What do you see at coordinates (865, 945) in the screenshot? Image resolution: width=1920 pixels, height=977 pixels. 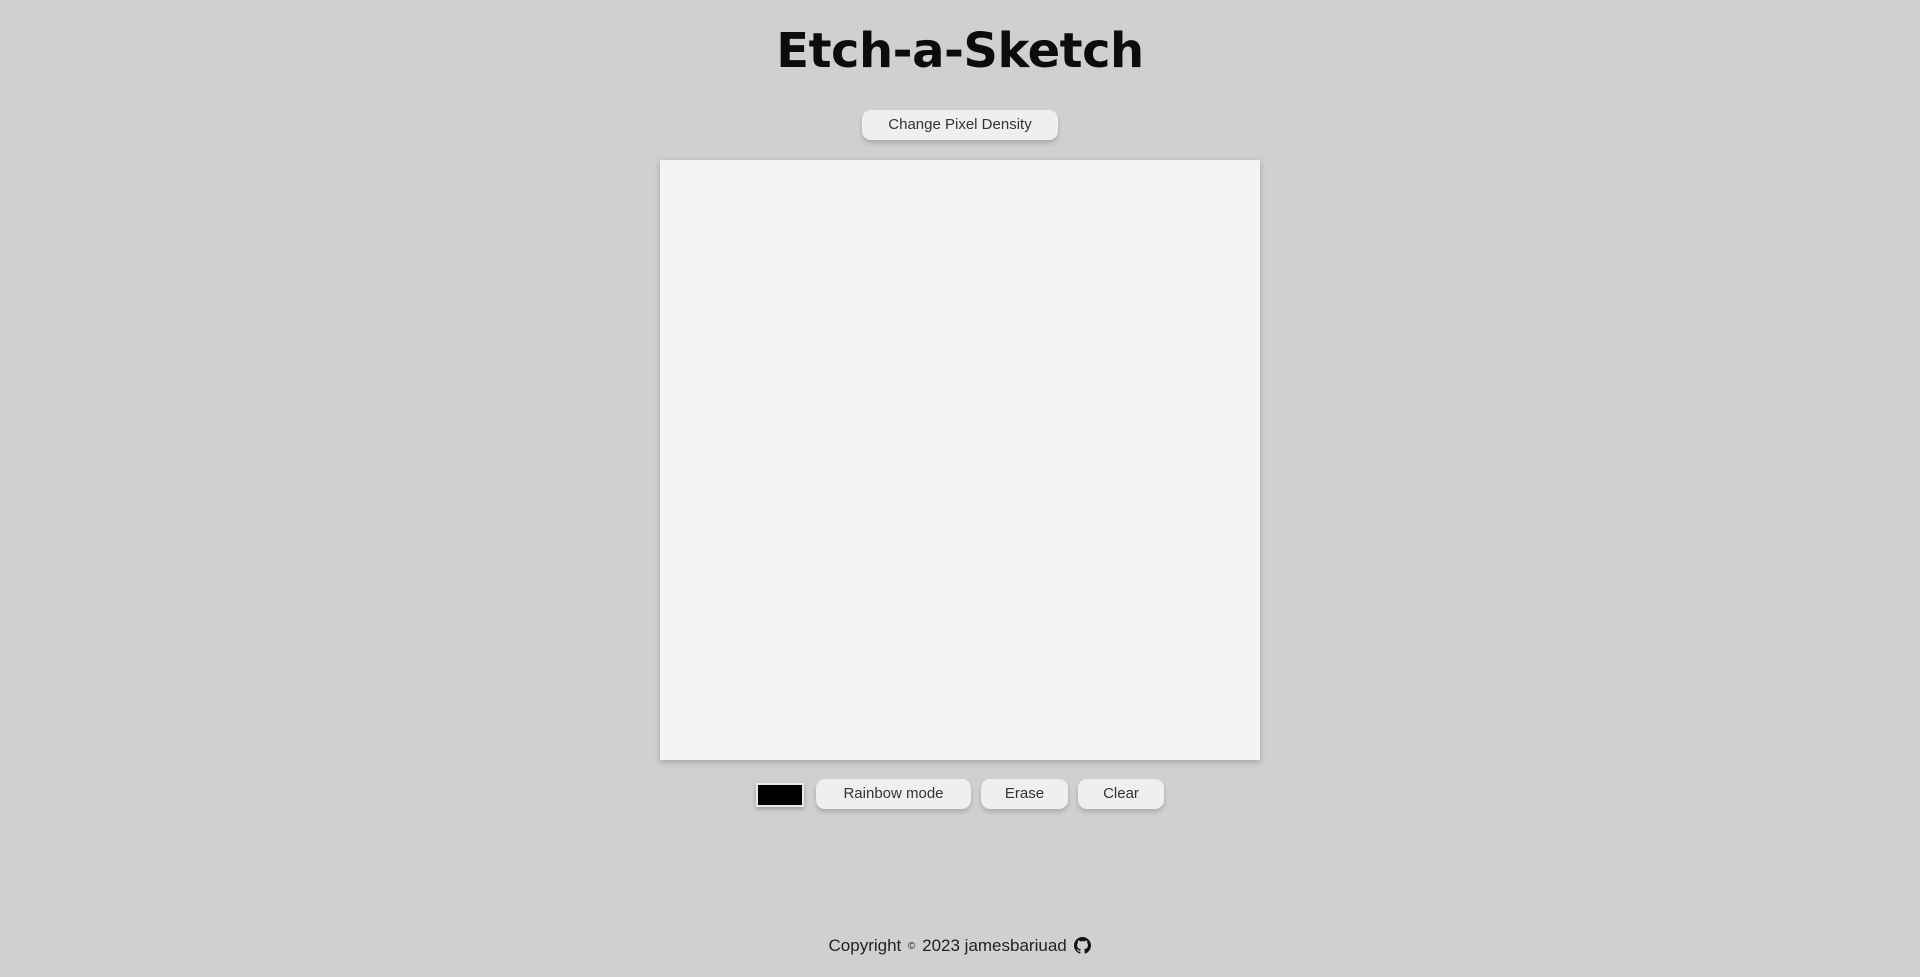 I see `copyright-label: Copyright` at bounding box center [865, 945].